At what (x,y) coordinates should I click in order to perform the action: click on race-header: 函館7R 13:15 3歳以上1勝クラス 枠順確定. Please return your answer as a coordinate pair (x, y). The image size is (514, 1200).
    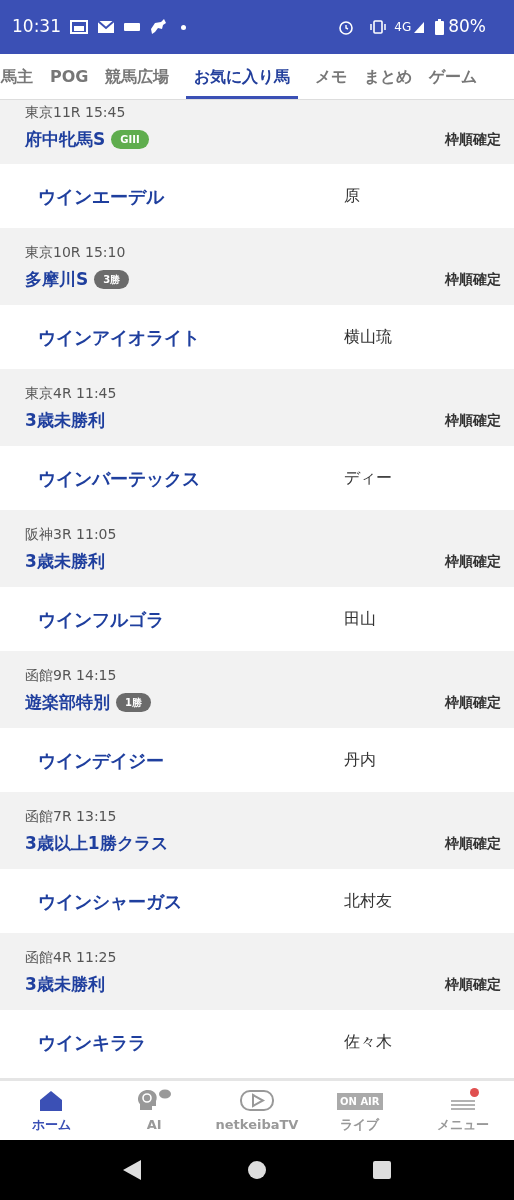
    Looking at the image, I should click on (257, 830).